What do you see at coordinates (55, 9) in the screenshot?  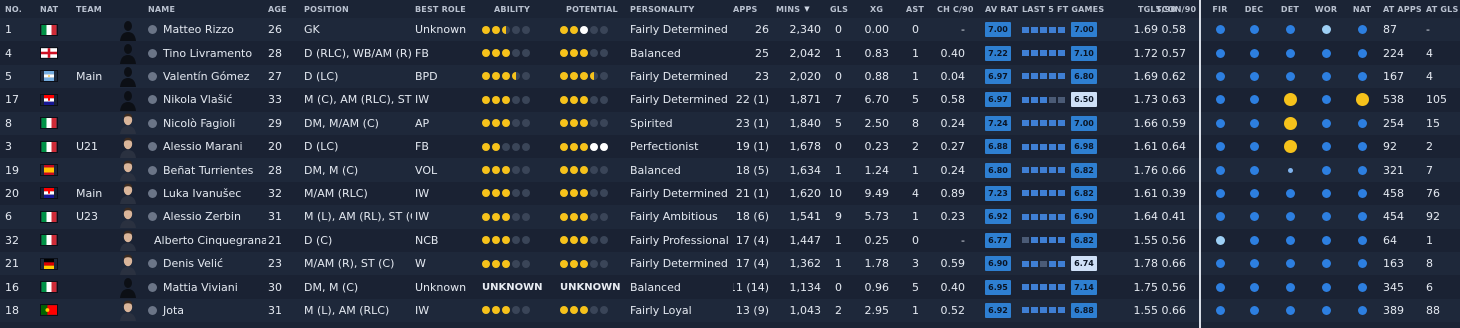 I see `col-nat-header: NAT` at bounding box center [55, 9].